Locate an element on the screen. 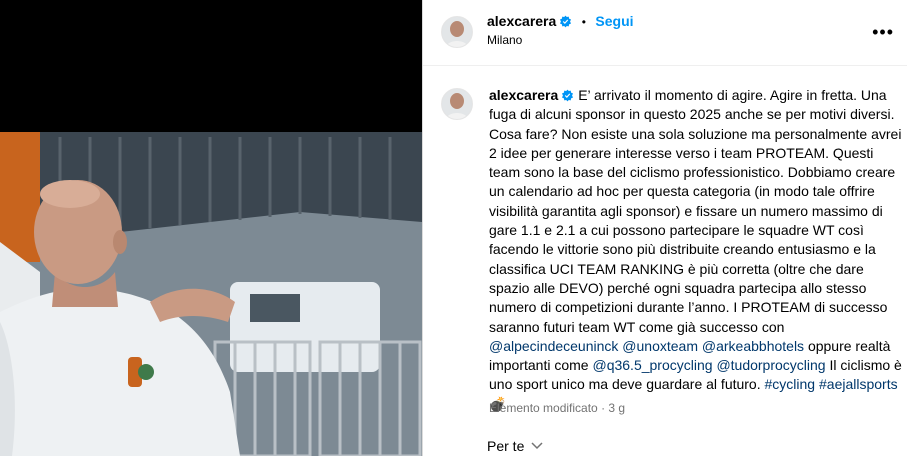 The image size is (907, 456). chevron-down-icon is located at coordinates (537, 446).